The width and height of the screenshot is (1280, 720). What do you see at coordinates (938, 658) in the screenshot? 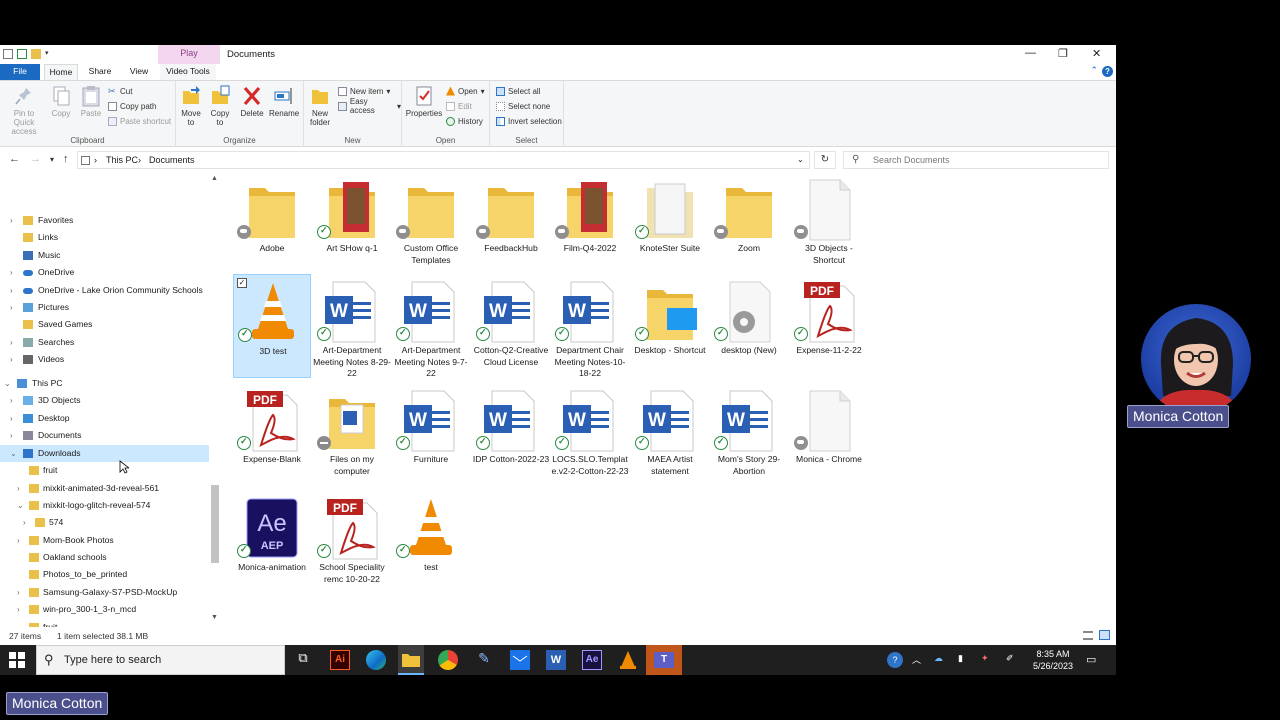
I see `onedrive-tray-icon: ☁` at bounding box center [938, 658].